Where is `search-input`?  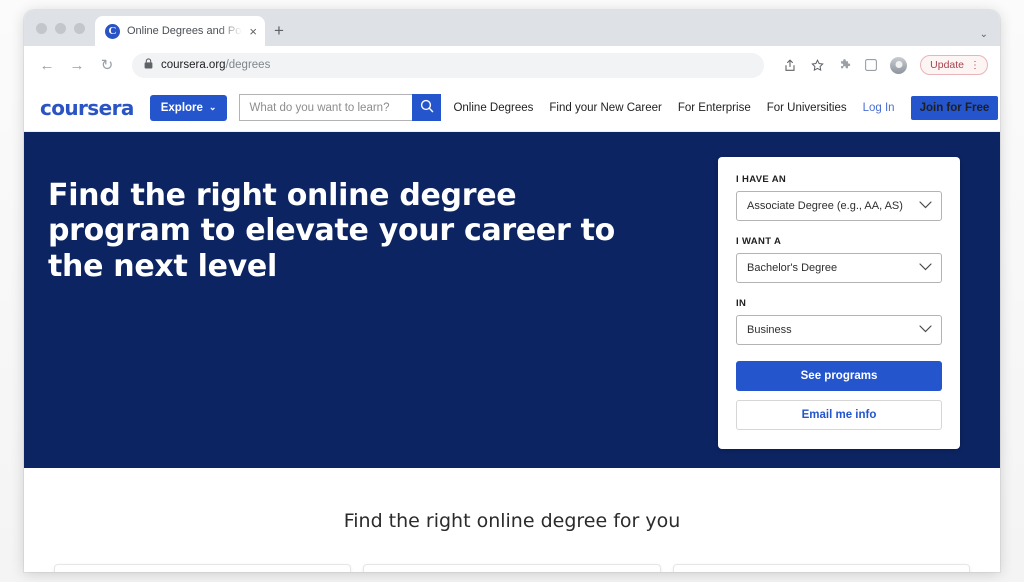 search-input is located at coordinates (326, 107).